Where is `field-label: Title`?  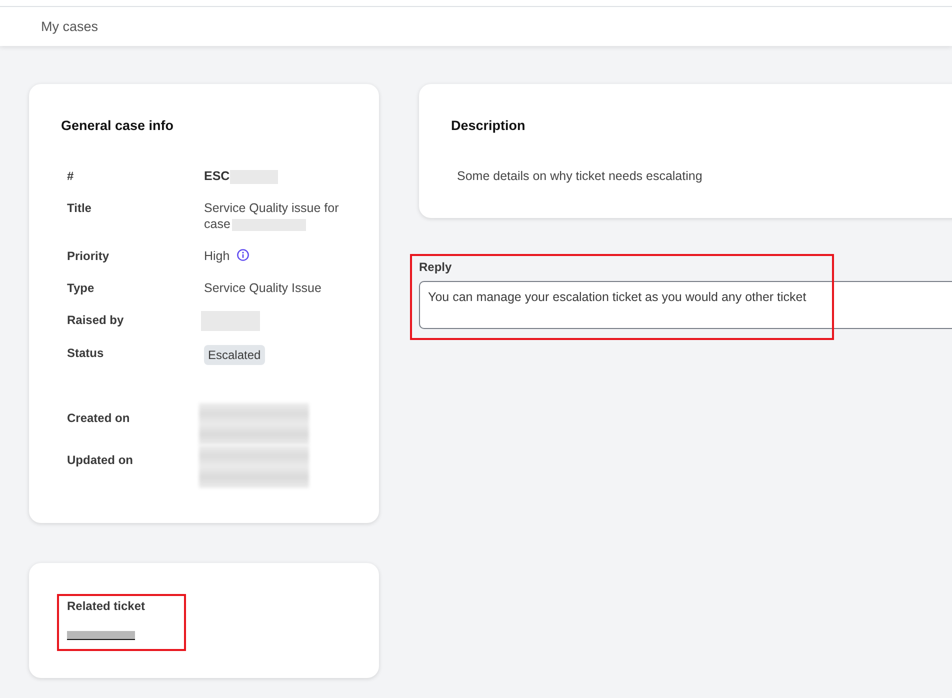 field-label: Title is located at coordinates (79, 208).